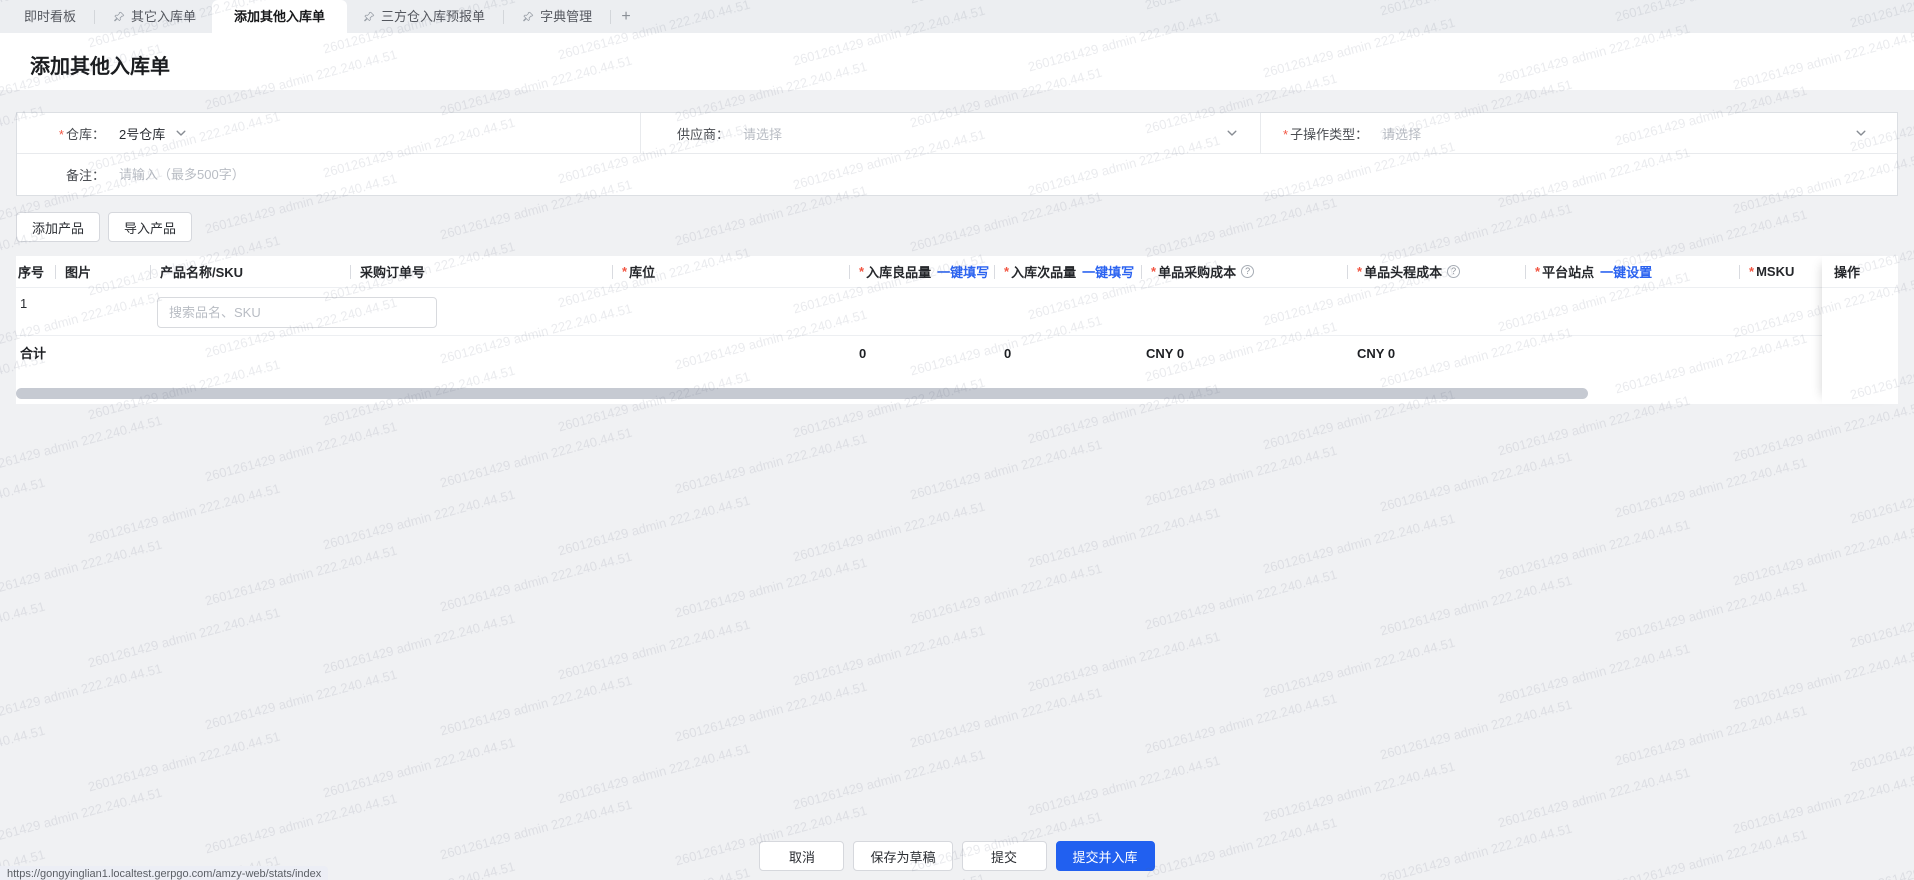  Describe the element at coordinates (1376, 353) in the screenshot. I see `summary-freight-cost: CNY 0` at that location.